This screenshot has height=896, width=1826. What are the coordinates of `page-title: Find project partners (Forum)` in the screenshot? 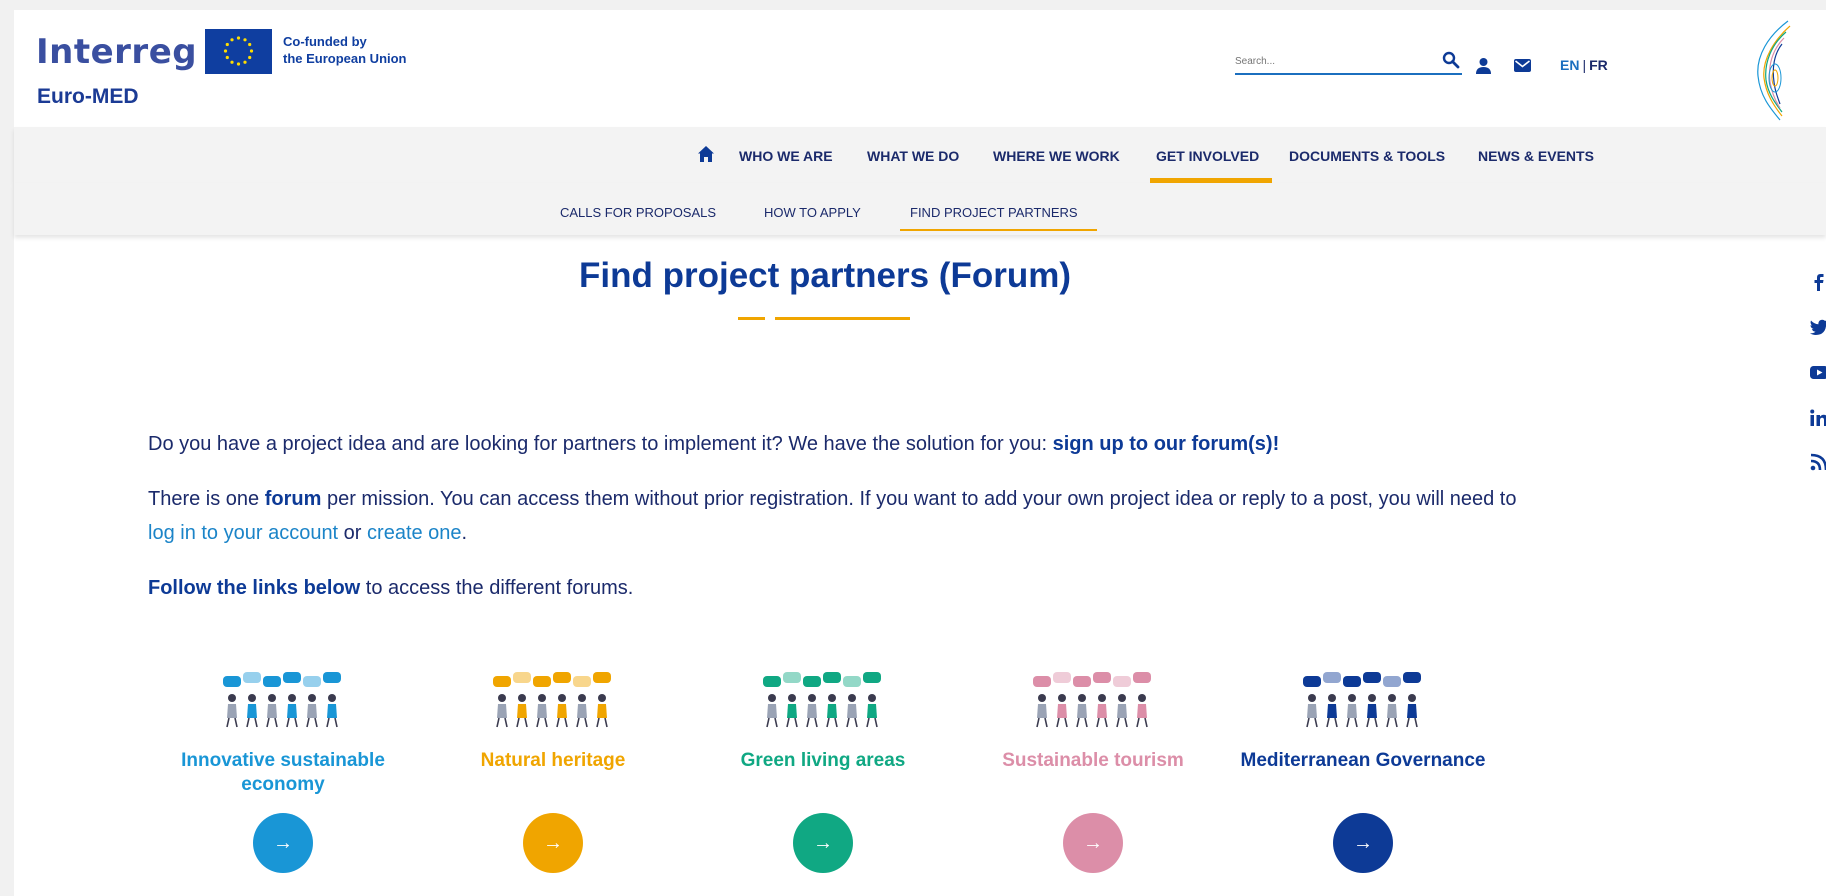 It's located at (825, 275).